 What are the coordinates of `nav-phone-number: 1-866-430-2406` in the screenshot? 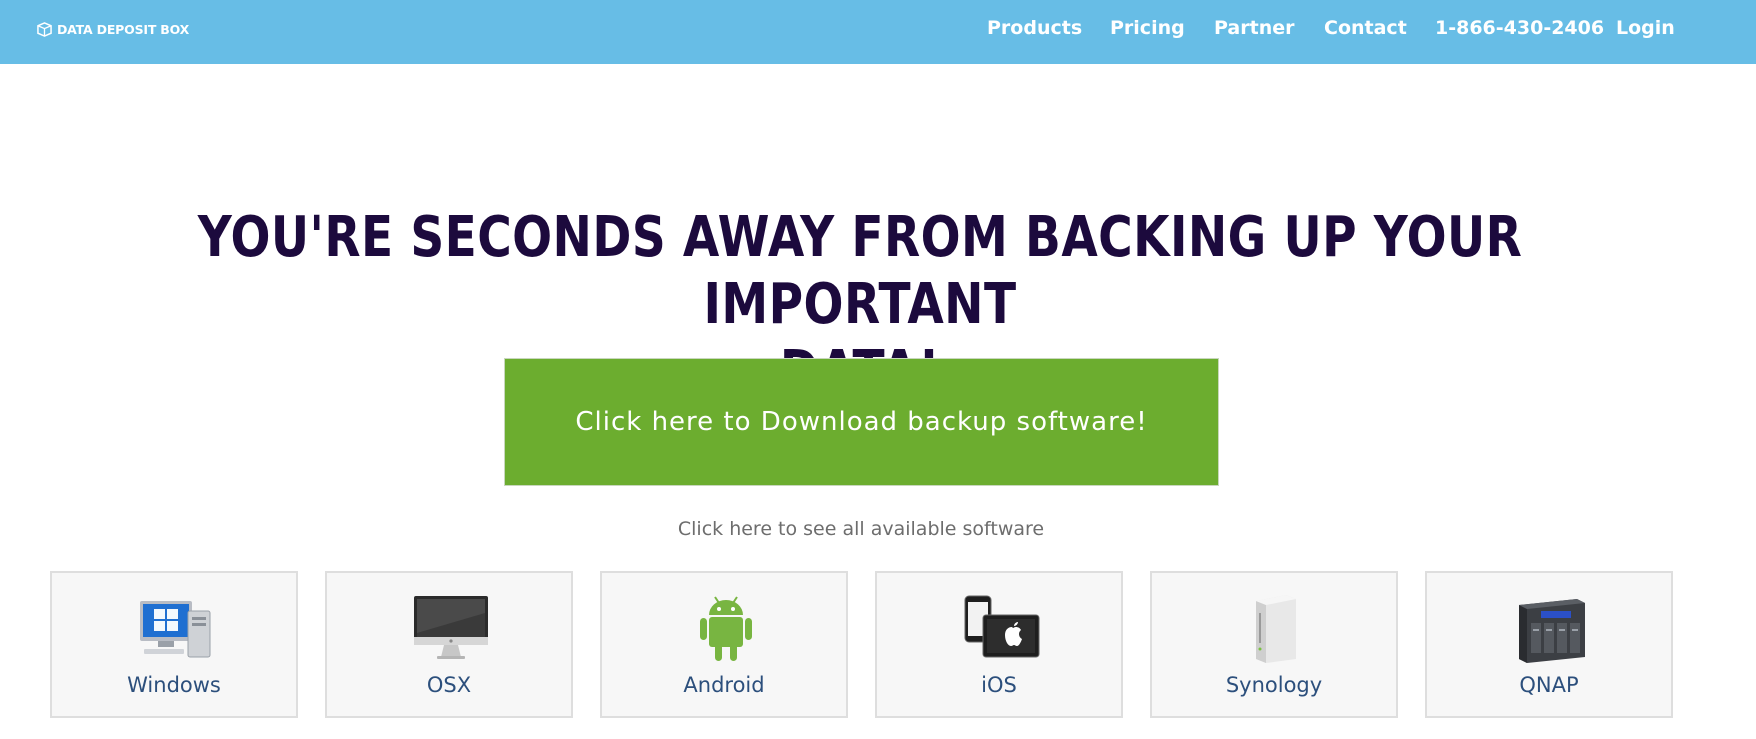 It's located at (1519, 28).